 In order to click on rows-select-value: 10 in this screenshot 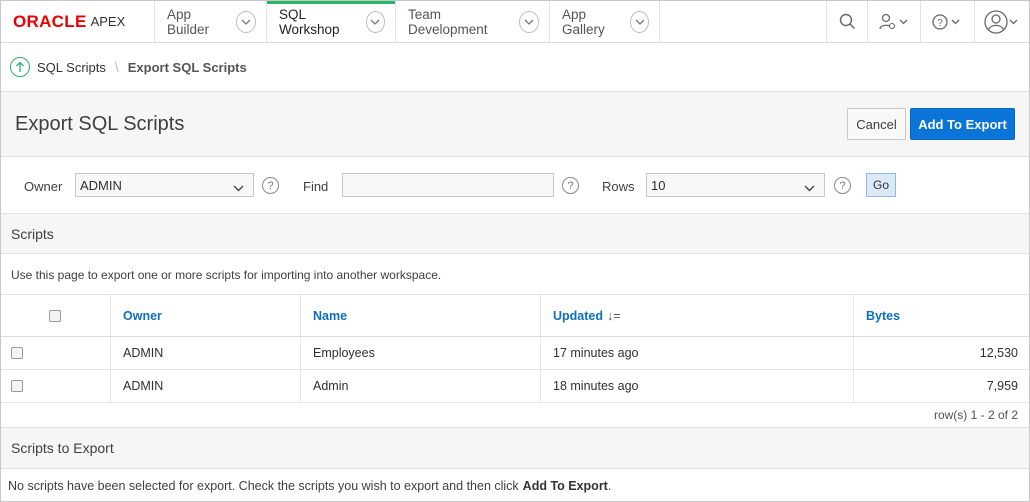, I will do `click(658, 185)`.